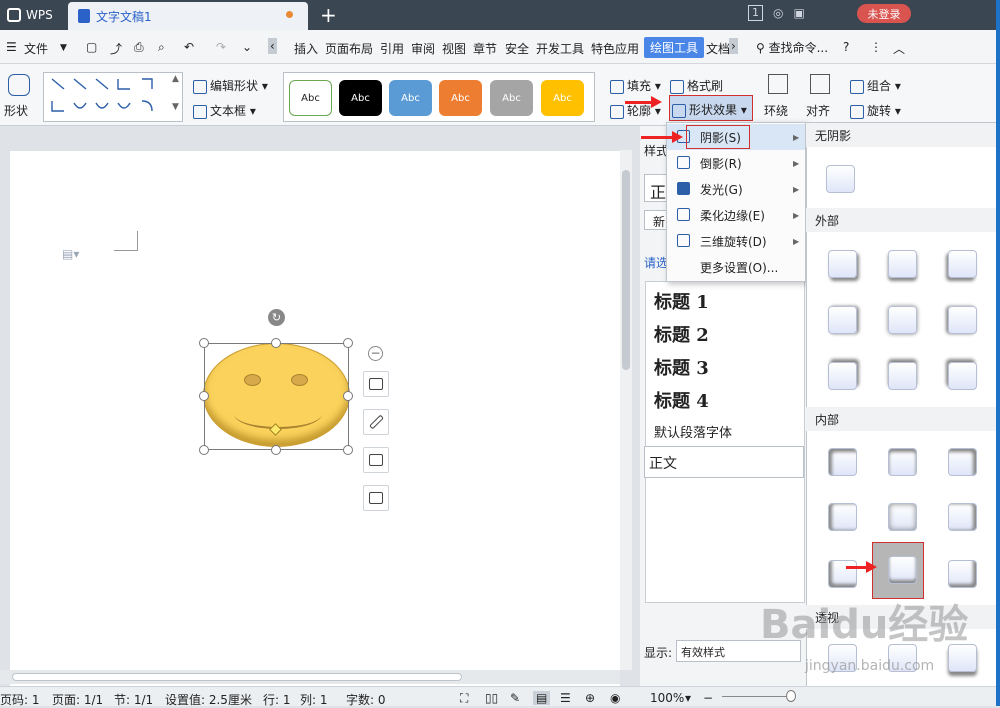  What do you see at coordinates (696, 85) in the screenshot?
I see `format-painter-button: 格式刷` at bounding box center [696, 85].